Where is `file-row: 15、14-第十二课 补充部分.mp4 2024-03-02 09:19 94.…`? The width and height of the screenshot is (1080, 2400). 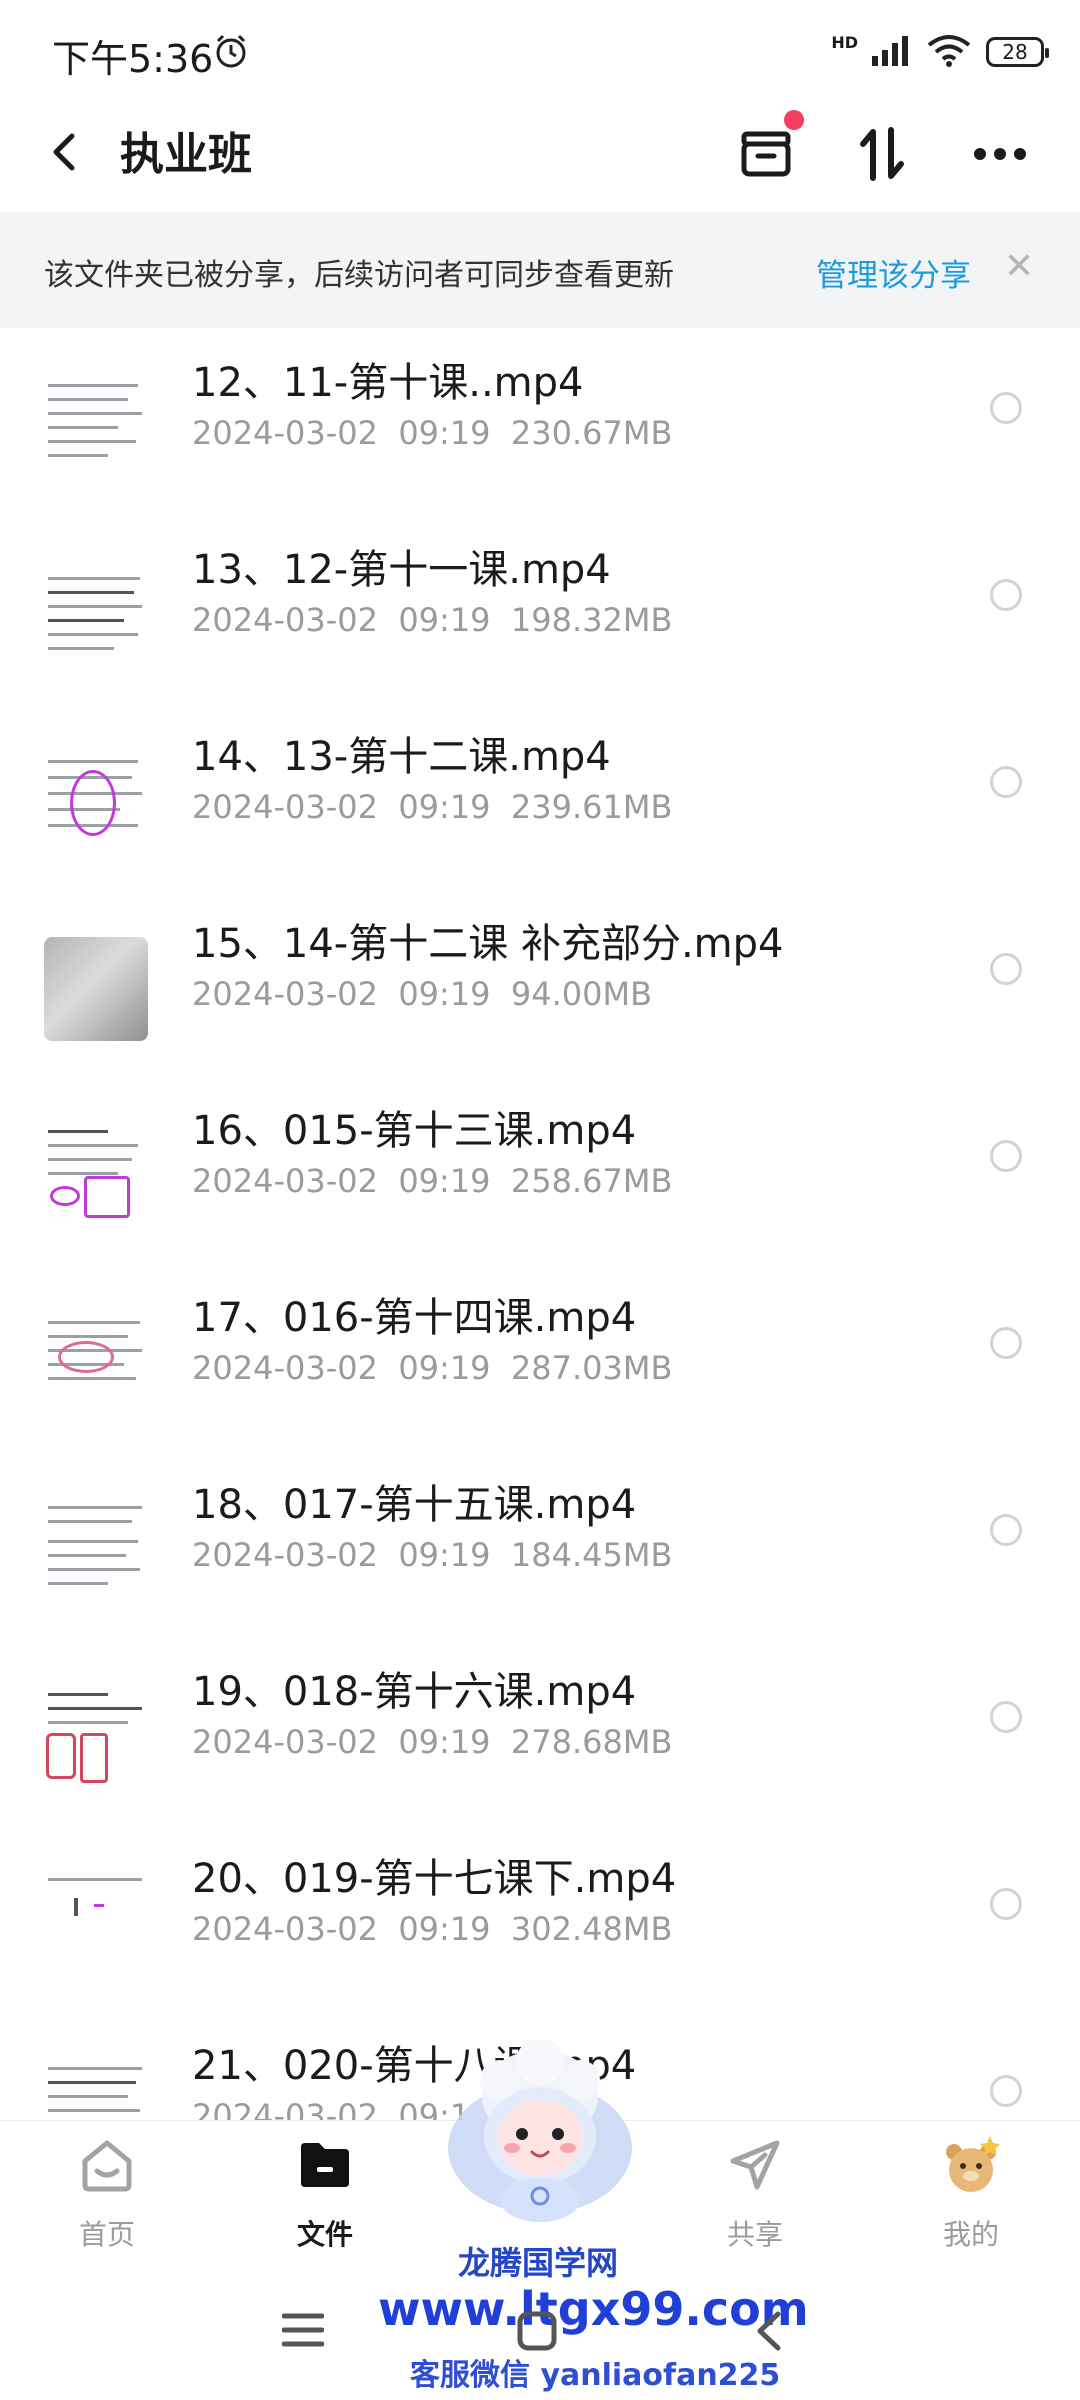
file-row: 15、14-第十二课 补充部分.mp4 2024-03-02 09:19 94.… is located at coordinates (540, 982).